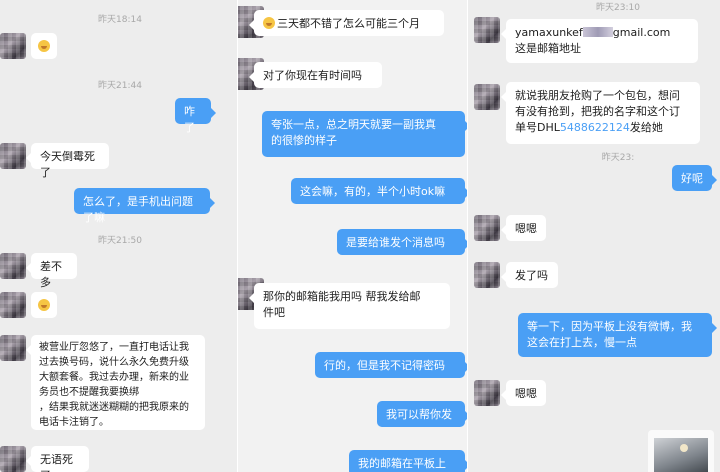  What do you see at coordinates (379, 191) in the screenshot?
I see `message-bubble-out: 这会嘛，有的，半个小时ok嘛` at bounding box center [379, 191].